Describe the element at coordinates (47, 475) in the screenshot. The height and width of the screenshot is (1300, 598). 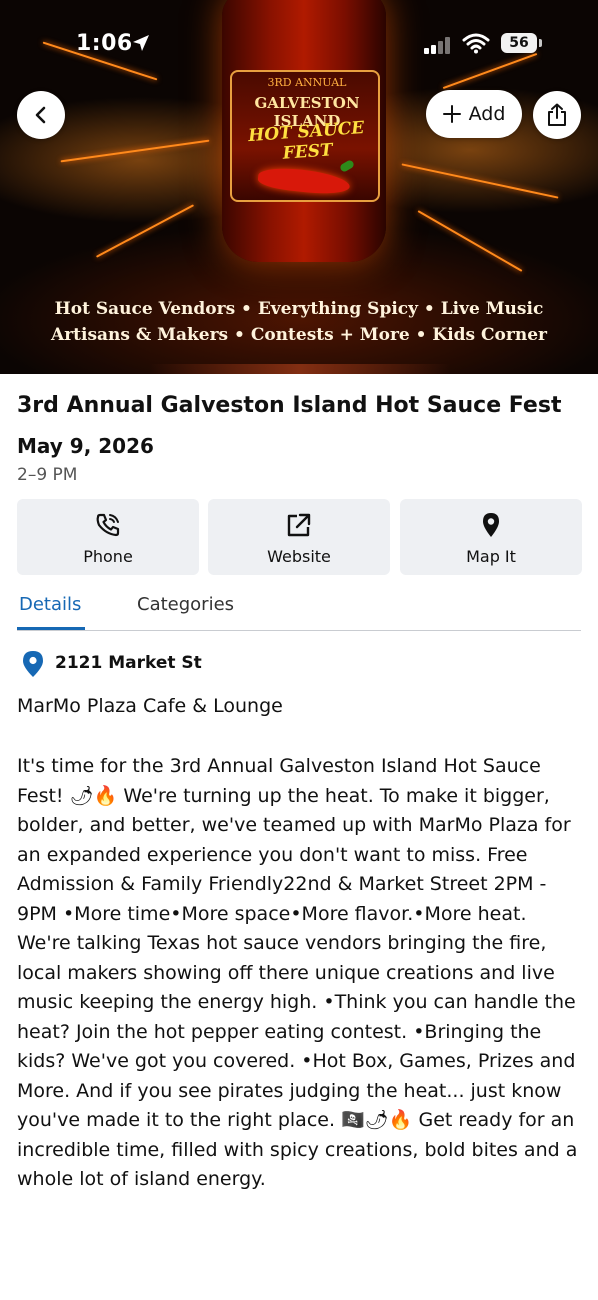
I see `event-time: 2–9 PM` at that location.